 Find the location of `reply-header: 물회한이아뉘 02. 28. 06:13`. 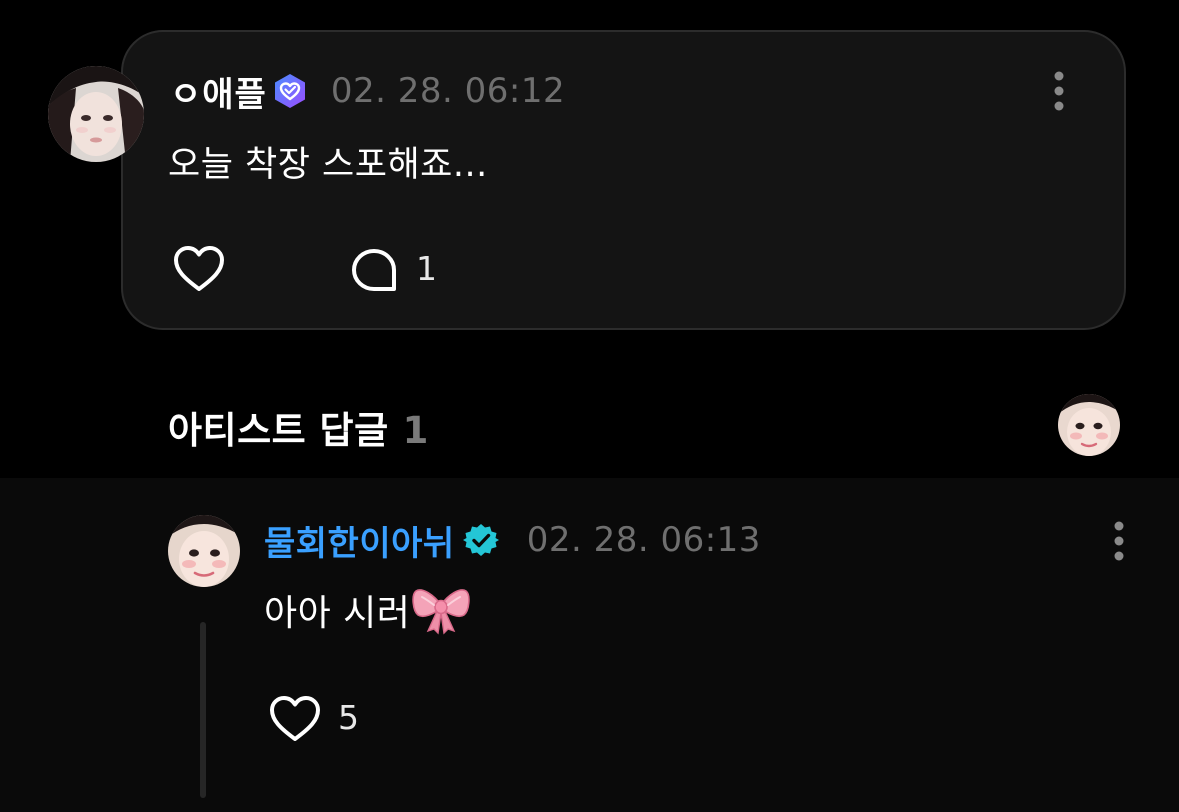

reply-header: 물회한이아뉘 02. 28. 06:13 is located at coordinates (512, 540).